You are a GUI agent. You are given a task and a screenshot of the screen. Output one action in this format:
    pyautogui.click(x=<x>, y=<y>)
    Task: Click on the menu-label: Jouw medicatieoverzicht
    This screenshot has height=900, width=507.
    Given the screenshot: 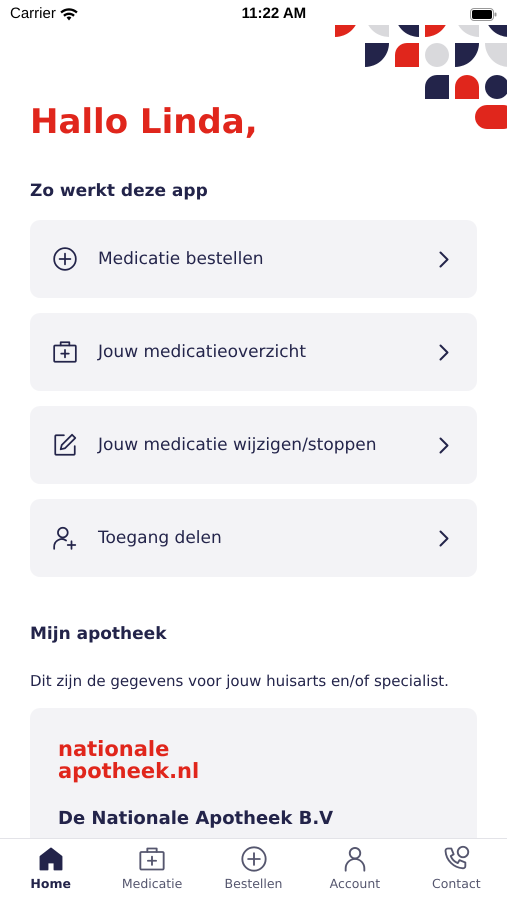 What is the action you would take?
    pyautogui.click(x=202, y=352)
    